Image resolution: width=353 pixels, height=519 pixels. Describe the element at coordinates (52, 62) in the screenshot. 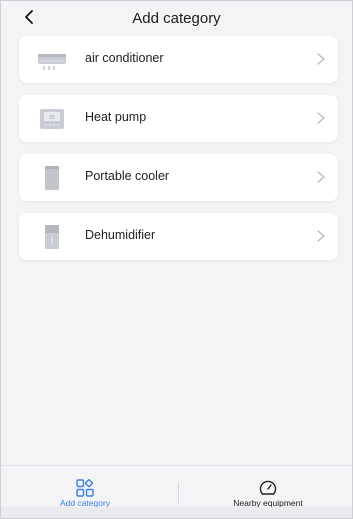

I see `air-conditioner-icon` at that location.